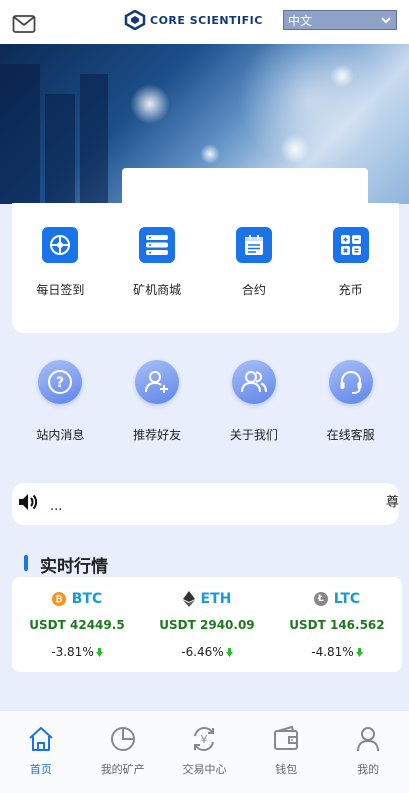 The width and height of the screenshot is (409, 793). I want to click on add-user-icon, so click(157, 382).